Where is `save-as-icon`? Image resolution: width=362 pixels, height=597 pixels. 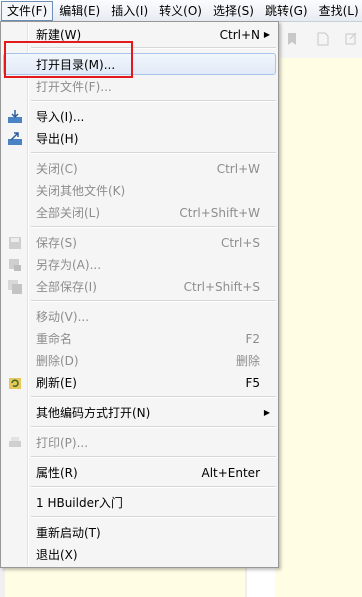
save-as-icon is located at coordinates (15, 265).